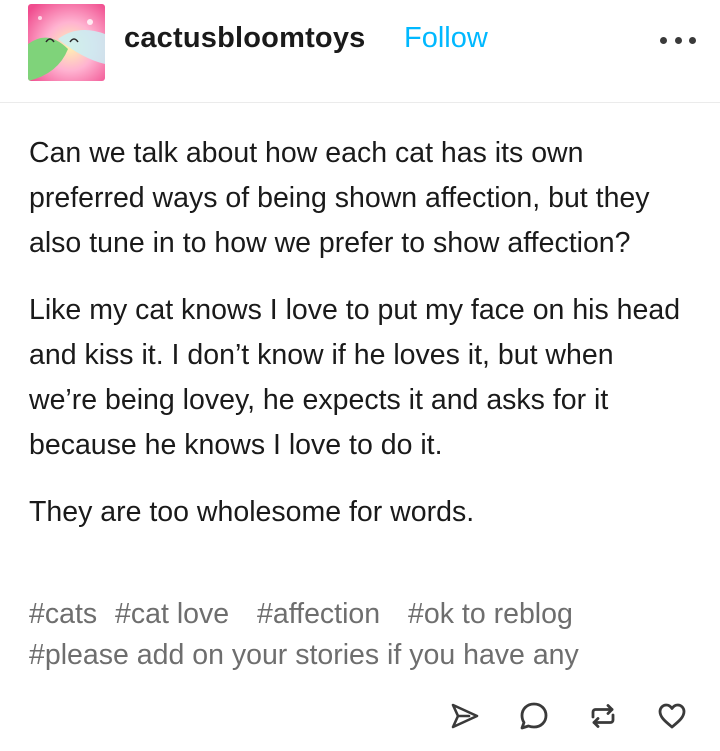 The height and width of the screenshot is (751, 720). Describe the element at coordinates (672, 716) in the screenshot. I see `heart-icon` at that location.